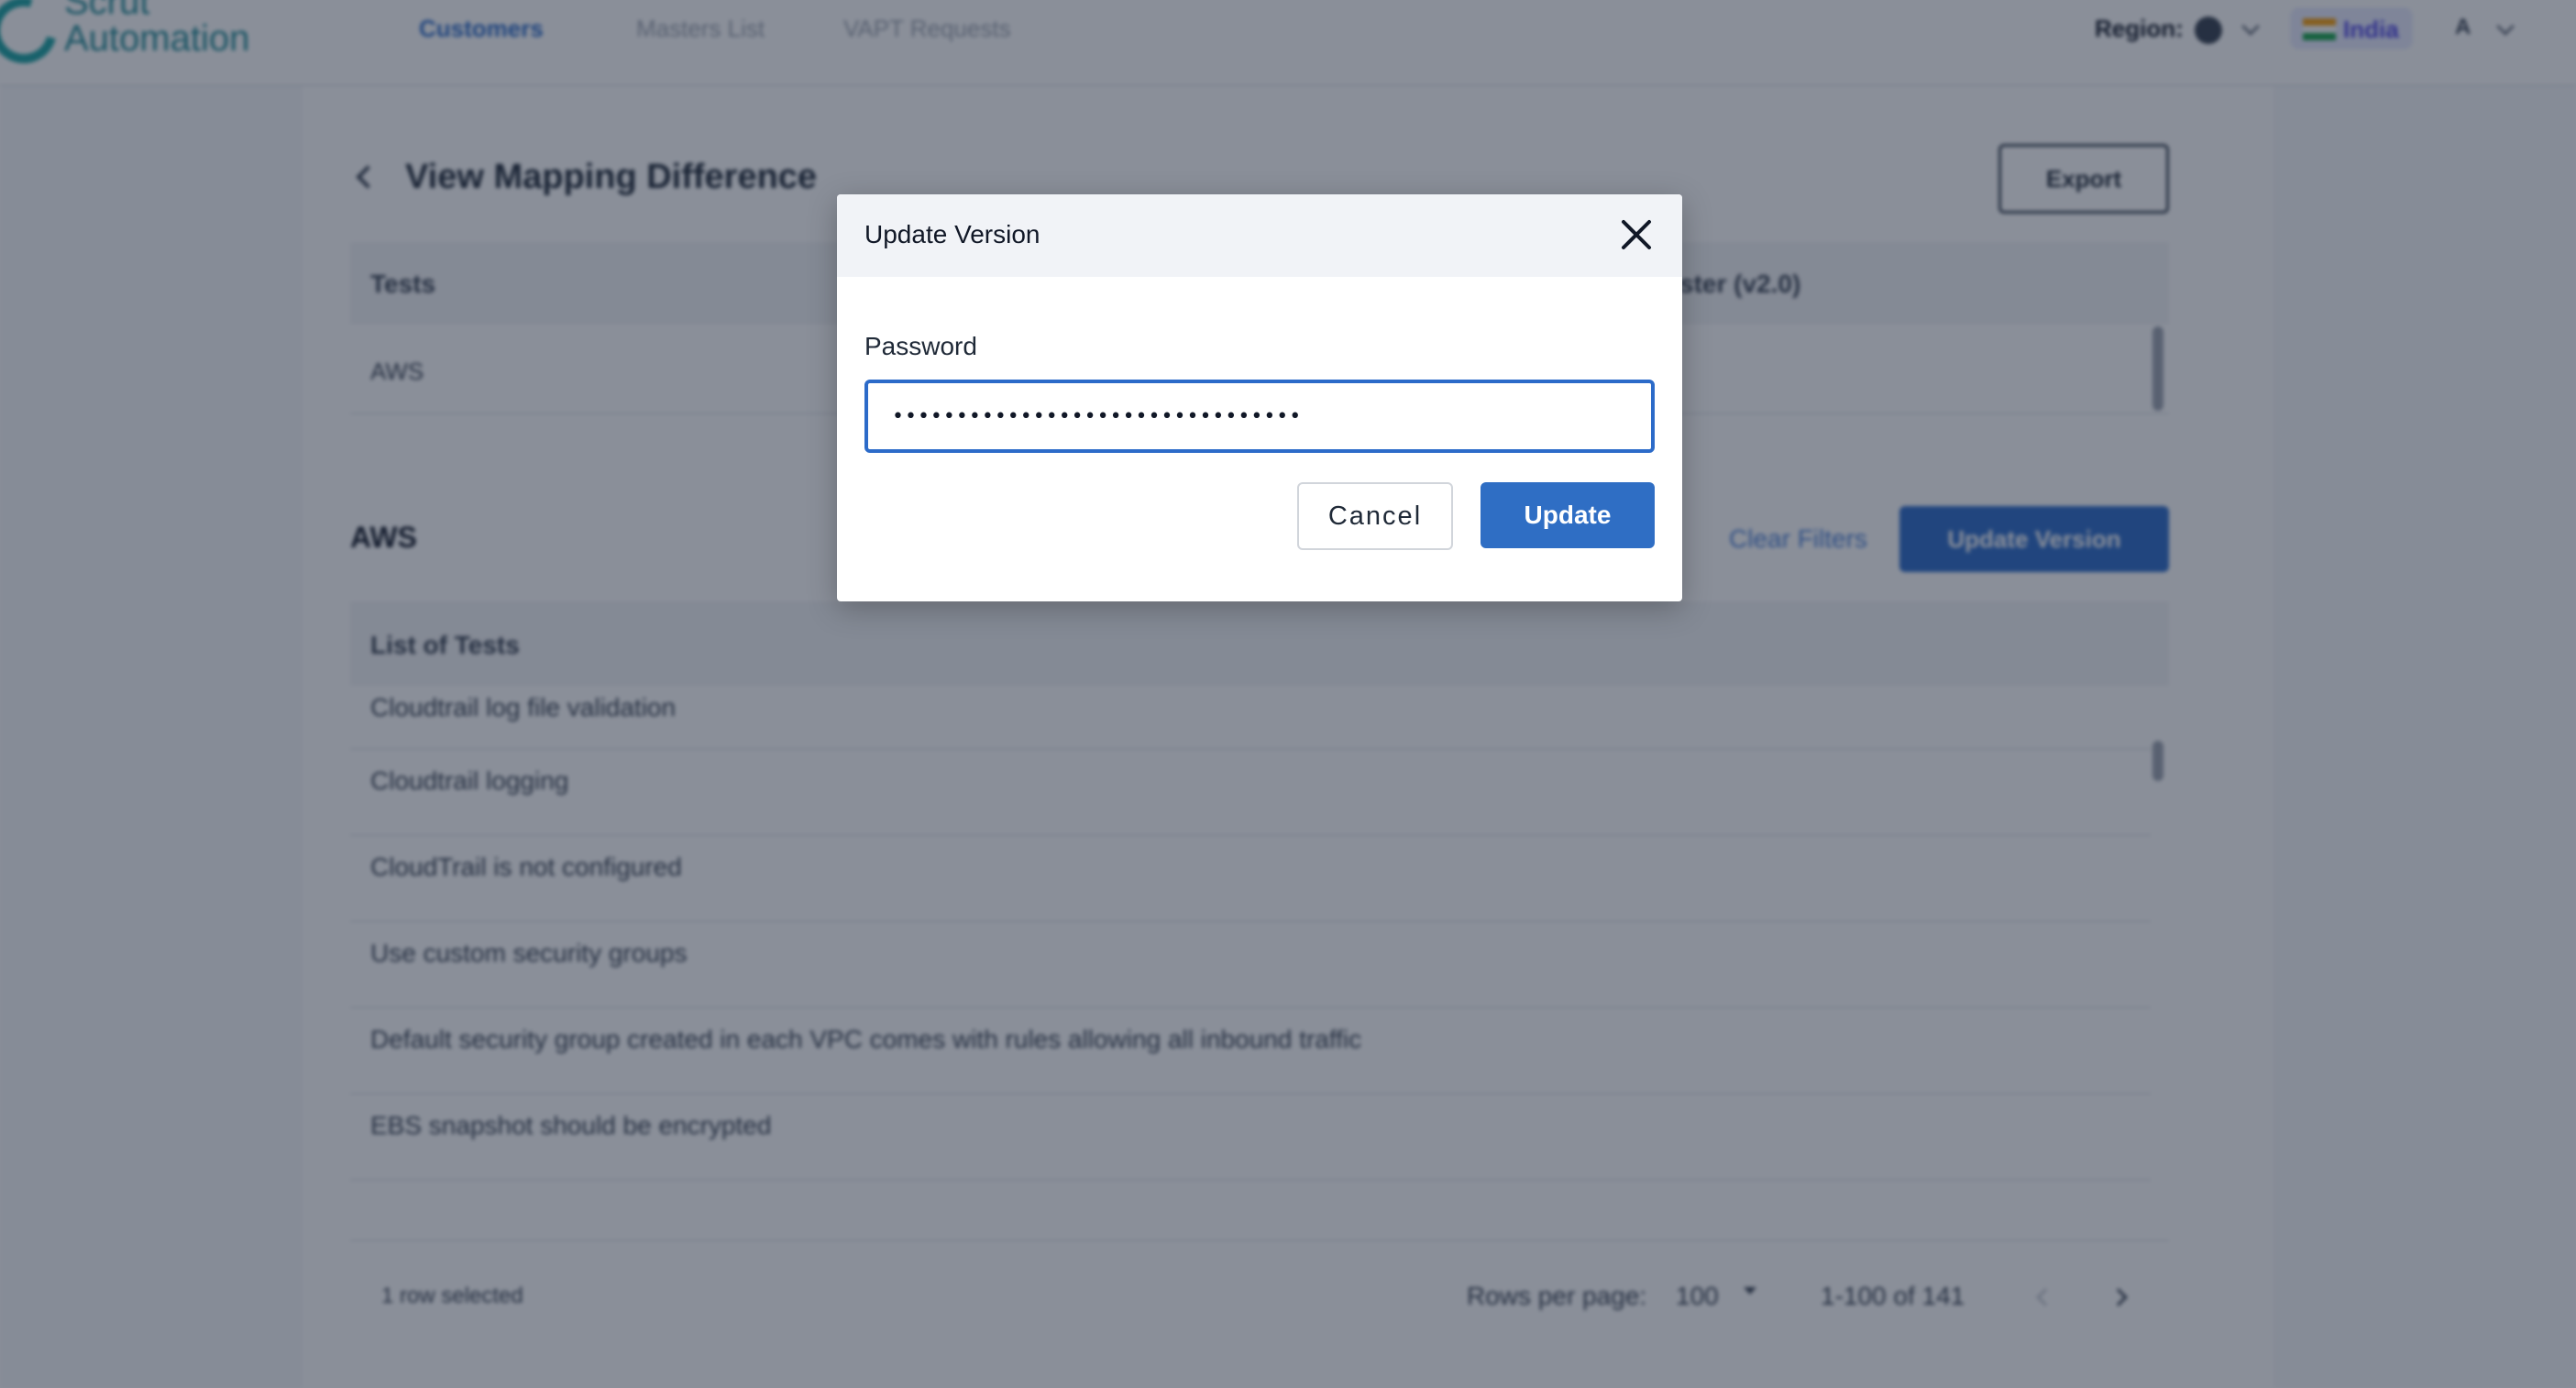 This screenshot has height=1388, width=2576. I want to click on close-button, so click(1636, 235).